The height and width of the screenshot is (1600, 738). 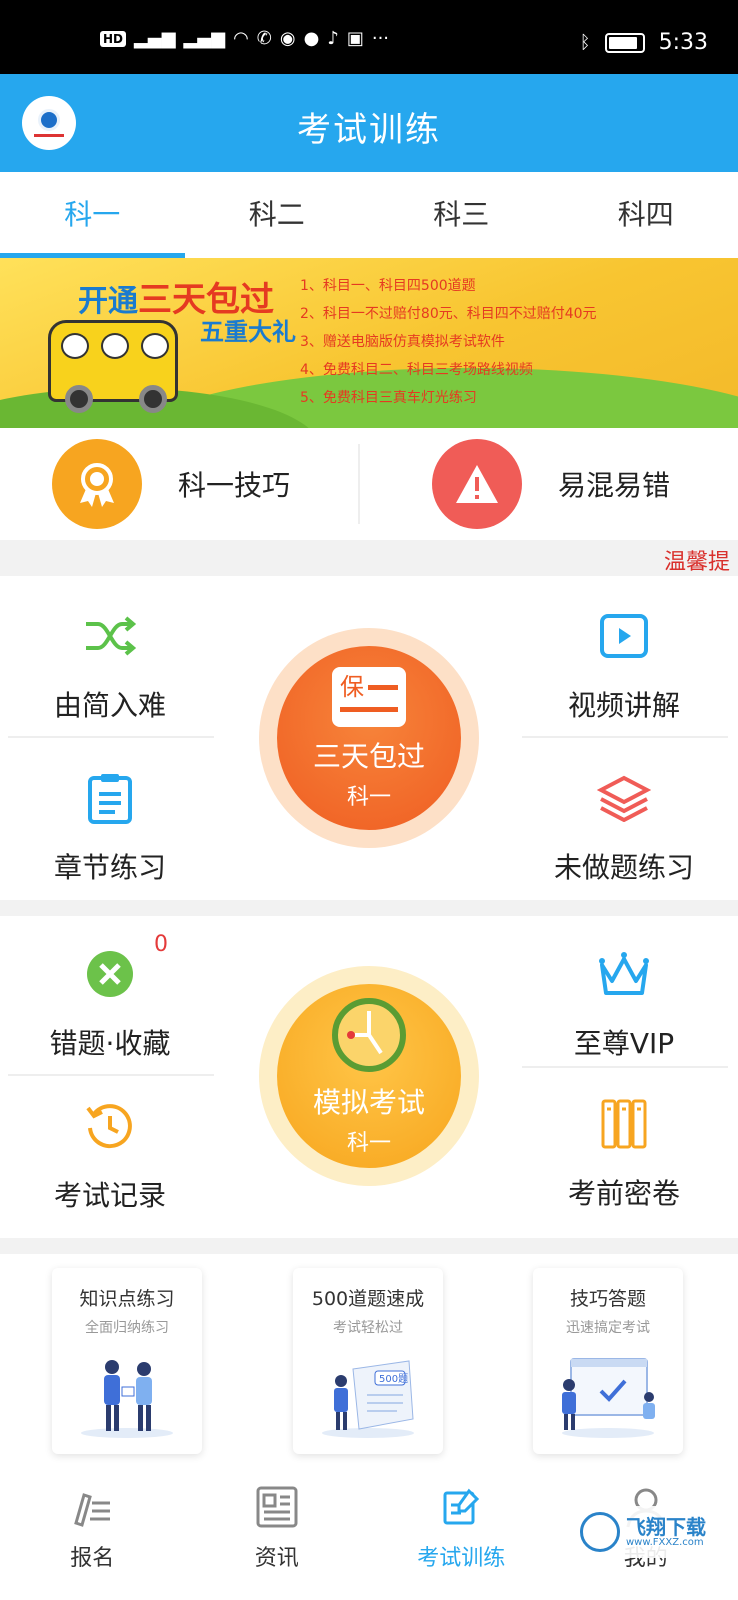 I want to click on status-bar: HD ▂▄▆ ▂▄▆ ◠ ✆ ◉ ● ♪ ▣ ··· ᛒ 5:33, so click(x=369, y=37).